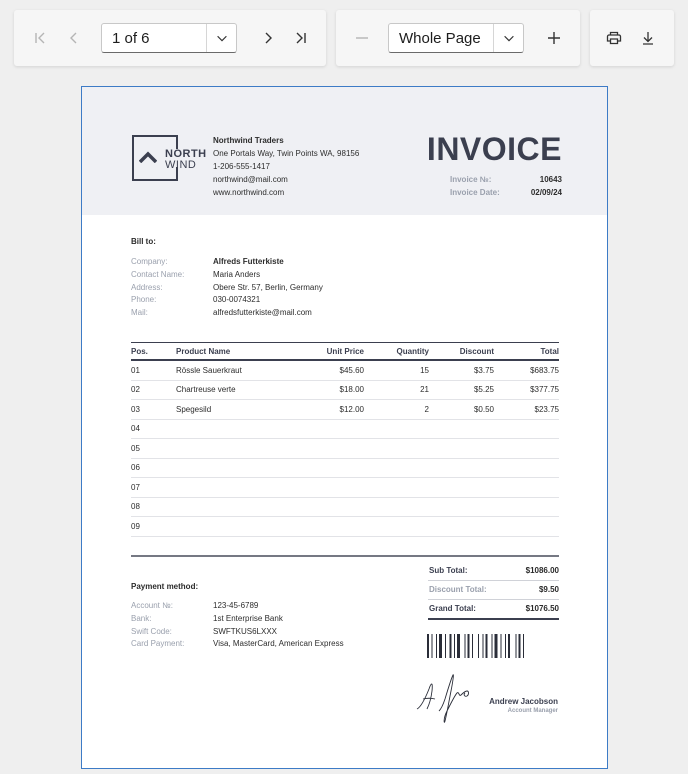  What do you see at coordinates (203, 351) in the screenshot?
I see `column-header: Product Name` at bounding box center [203, 351].